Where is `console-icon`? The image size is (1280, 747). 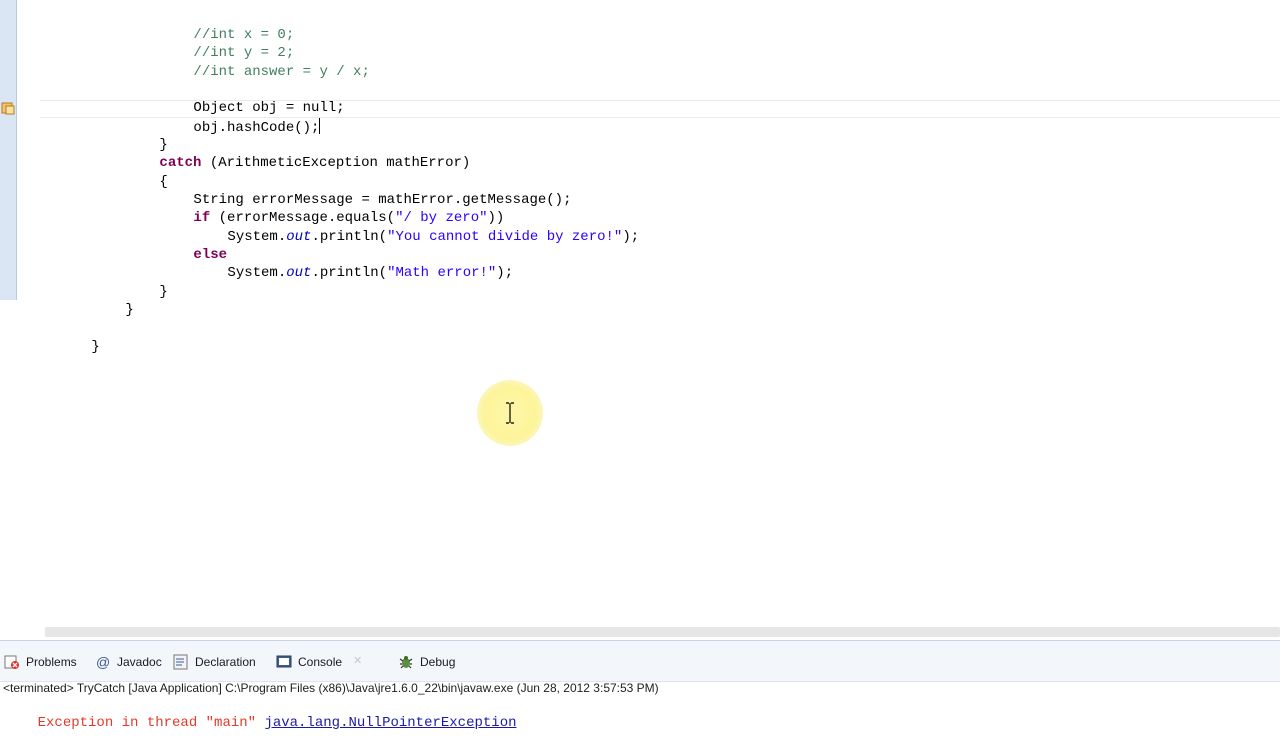
console-icon is located at coordinates (284, 661).